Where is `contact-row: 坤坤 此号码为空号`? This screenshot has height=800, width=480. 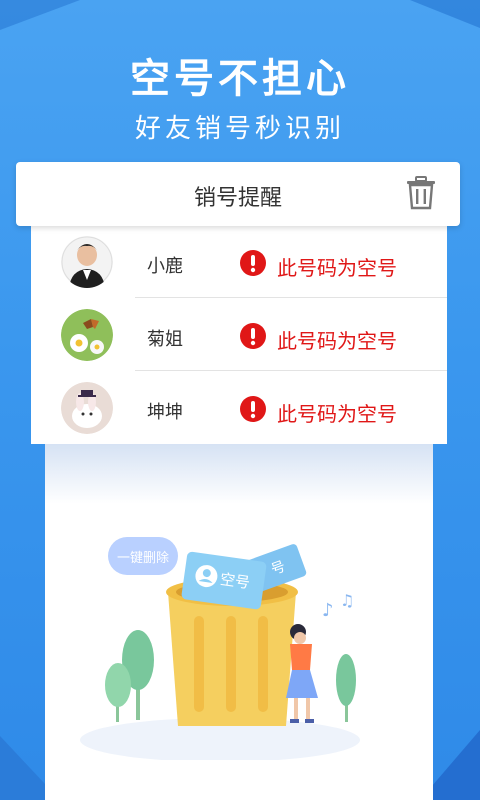 contact-row: 坤坤 此号码为空号 is located at coordinates (239, 408).